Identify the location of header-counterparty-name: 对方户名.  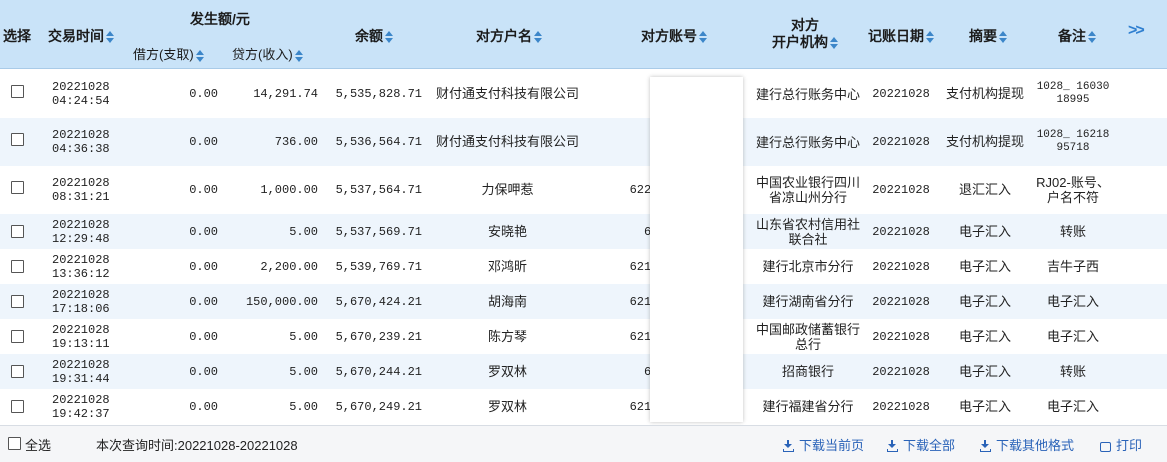
(509, 36).